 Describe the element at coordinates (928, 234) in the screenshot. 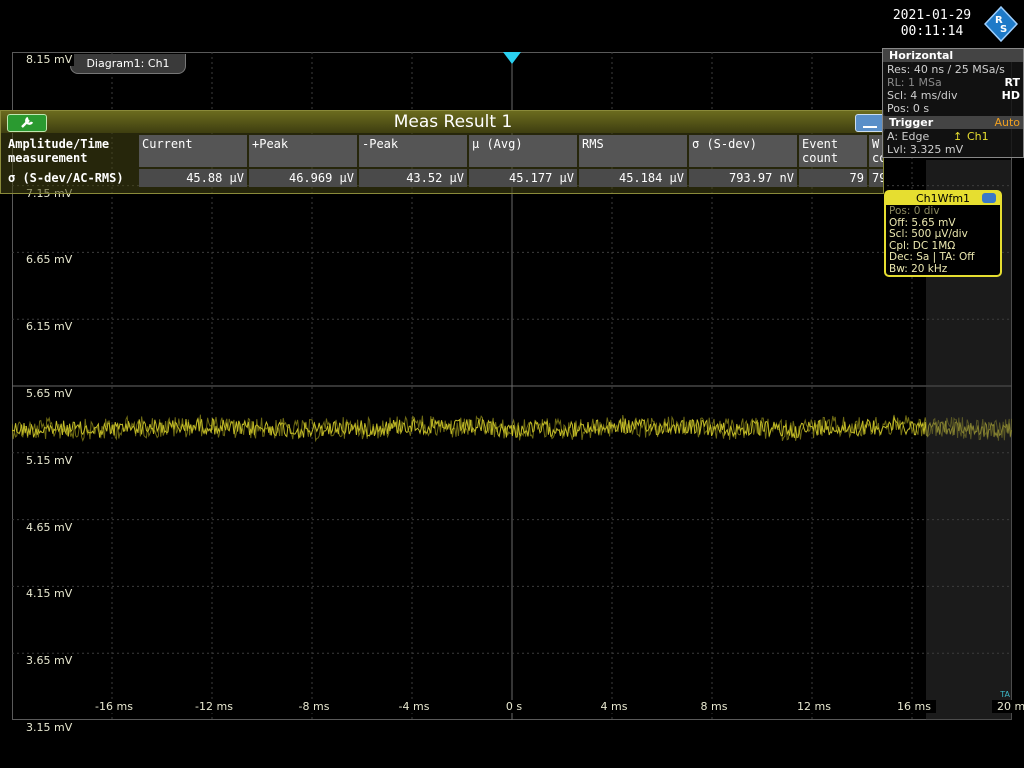

I see `ch-scl: Scl: 500 μV/div` at that location.